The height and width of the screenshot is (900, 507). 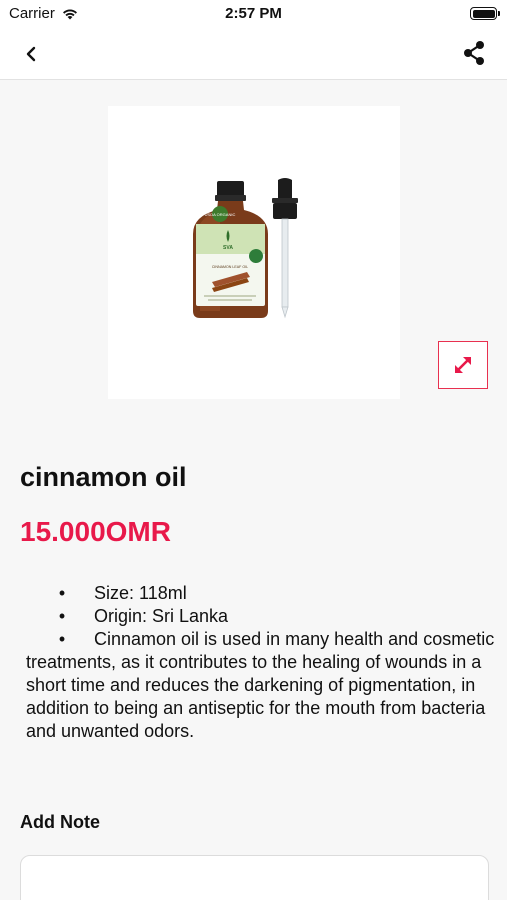 What do you see at coordinates (140, 593) in the screenshot?
I see `bullet-text: Size: 118ml` at bounding box center [140, 593].